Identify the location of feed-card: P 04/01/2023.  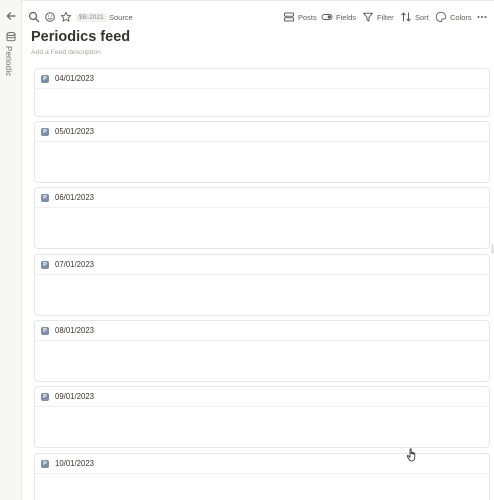
(262, 92).